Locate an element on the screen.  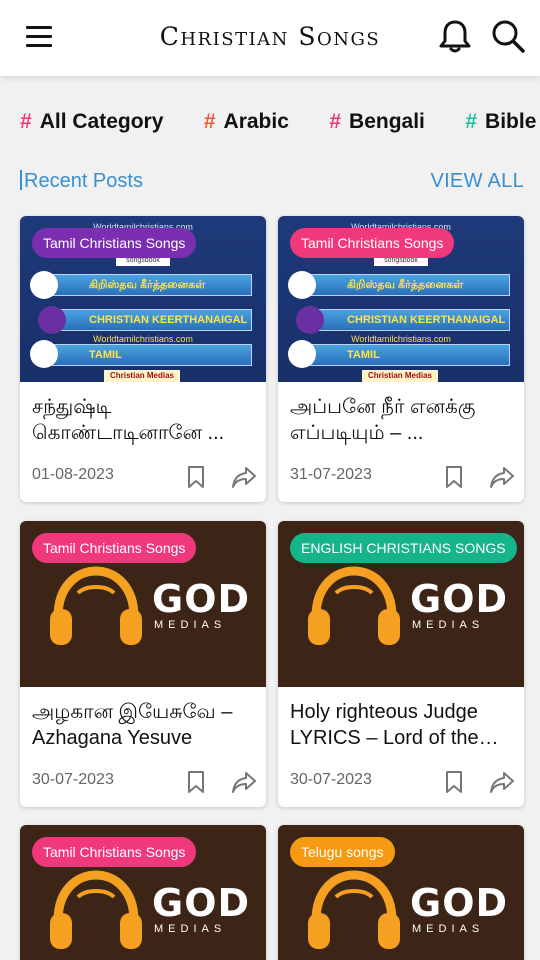
post-date: 31-07-2023 is located at coordinates (331, 474).